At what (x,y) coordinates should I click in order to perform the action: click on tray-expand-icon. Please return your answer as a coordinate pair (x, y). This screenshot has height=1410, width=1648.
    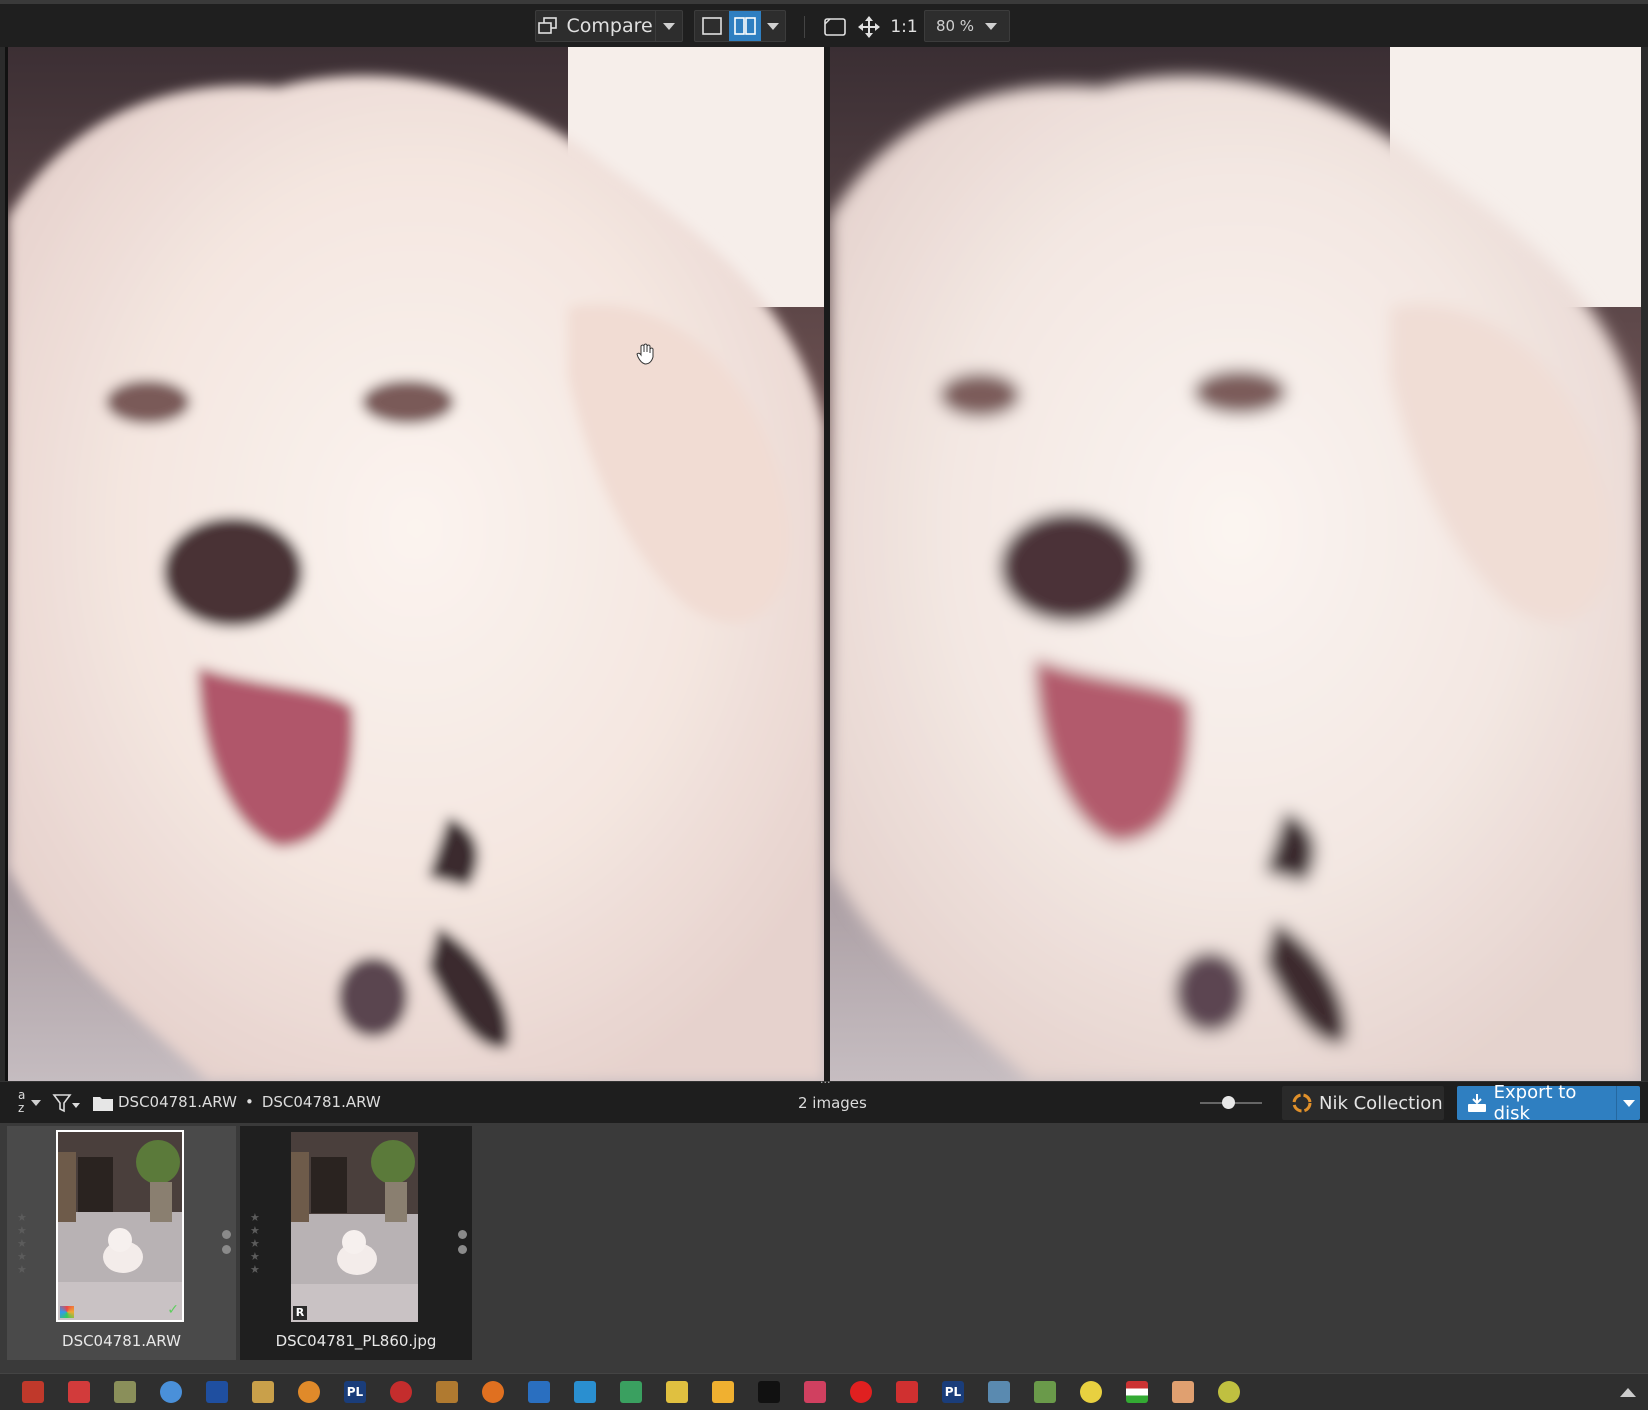
    Looking at the image, I should click on (1628, 1392).